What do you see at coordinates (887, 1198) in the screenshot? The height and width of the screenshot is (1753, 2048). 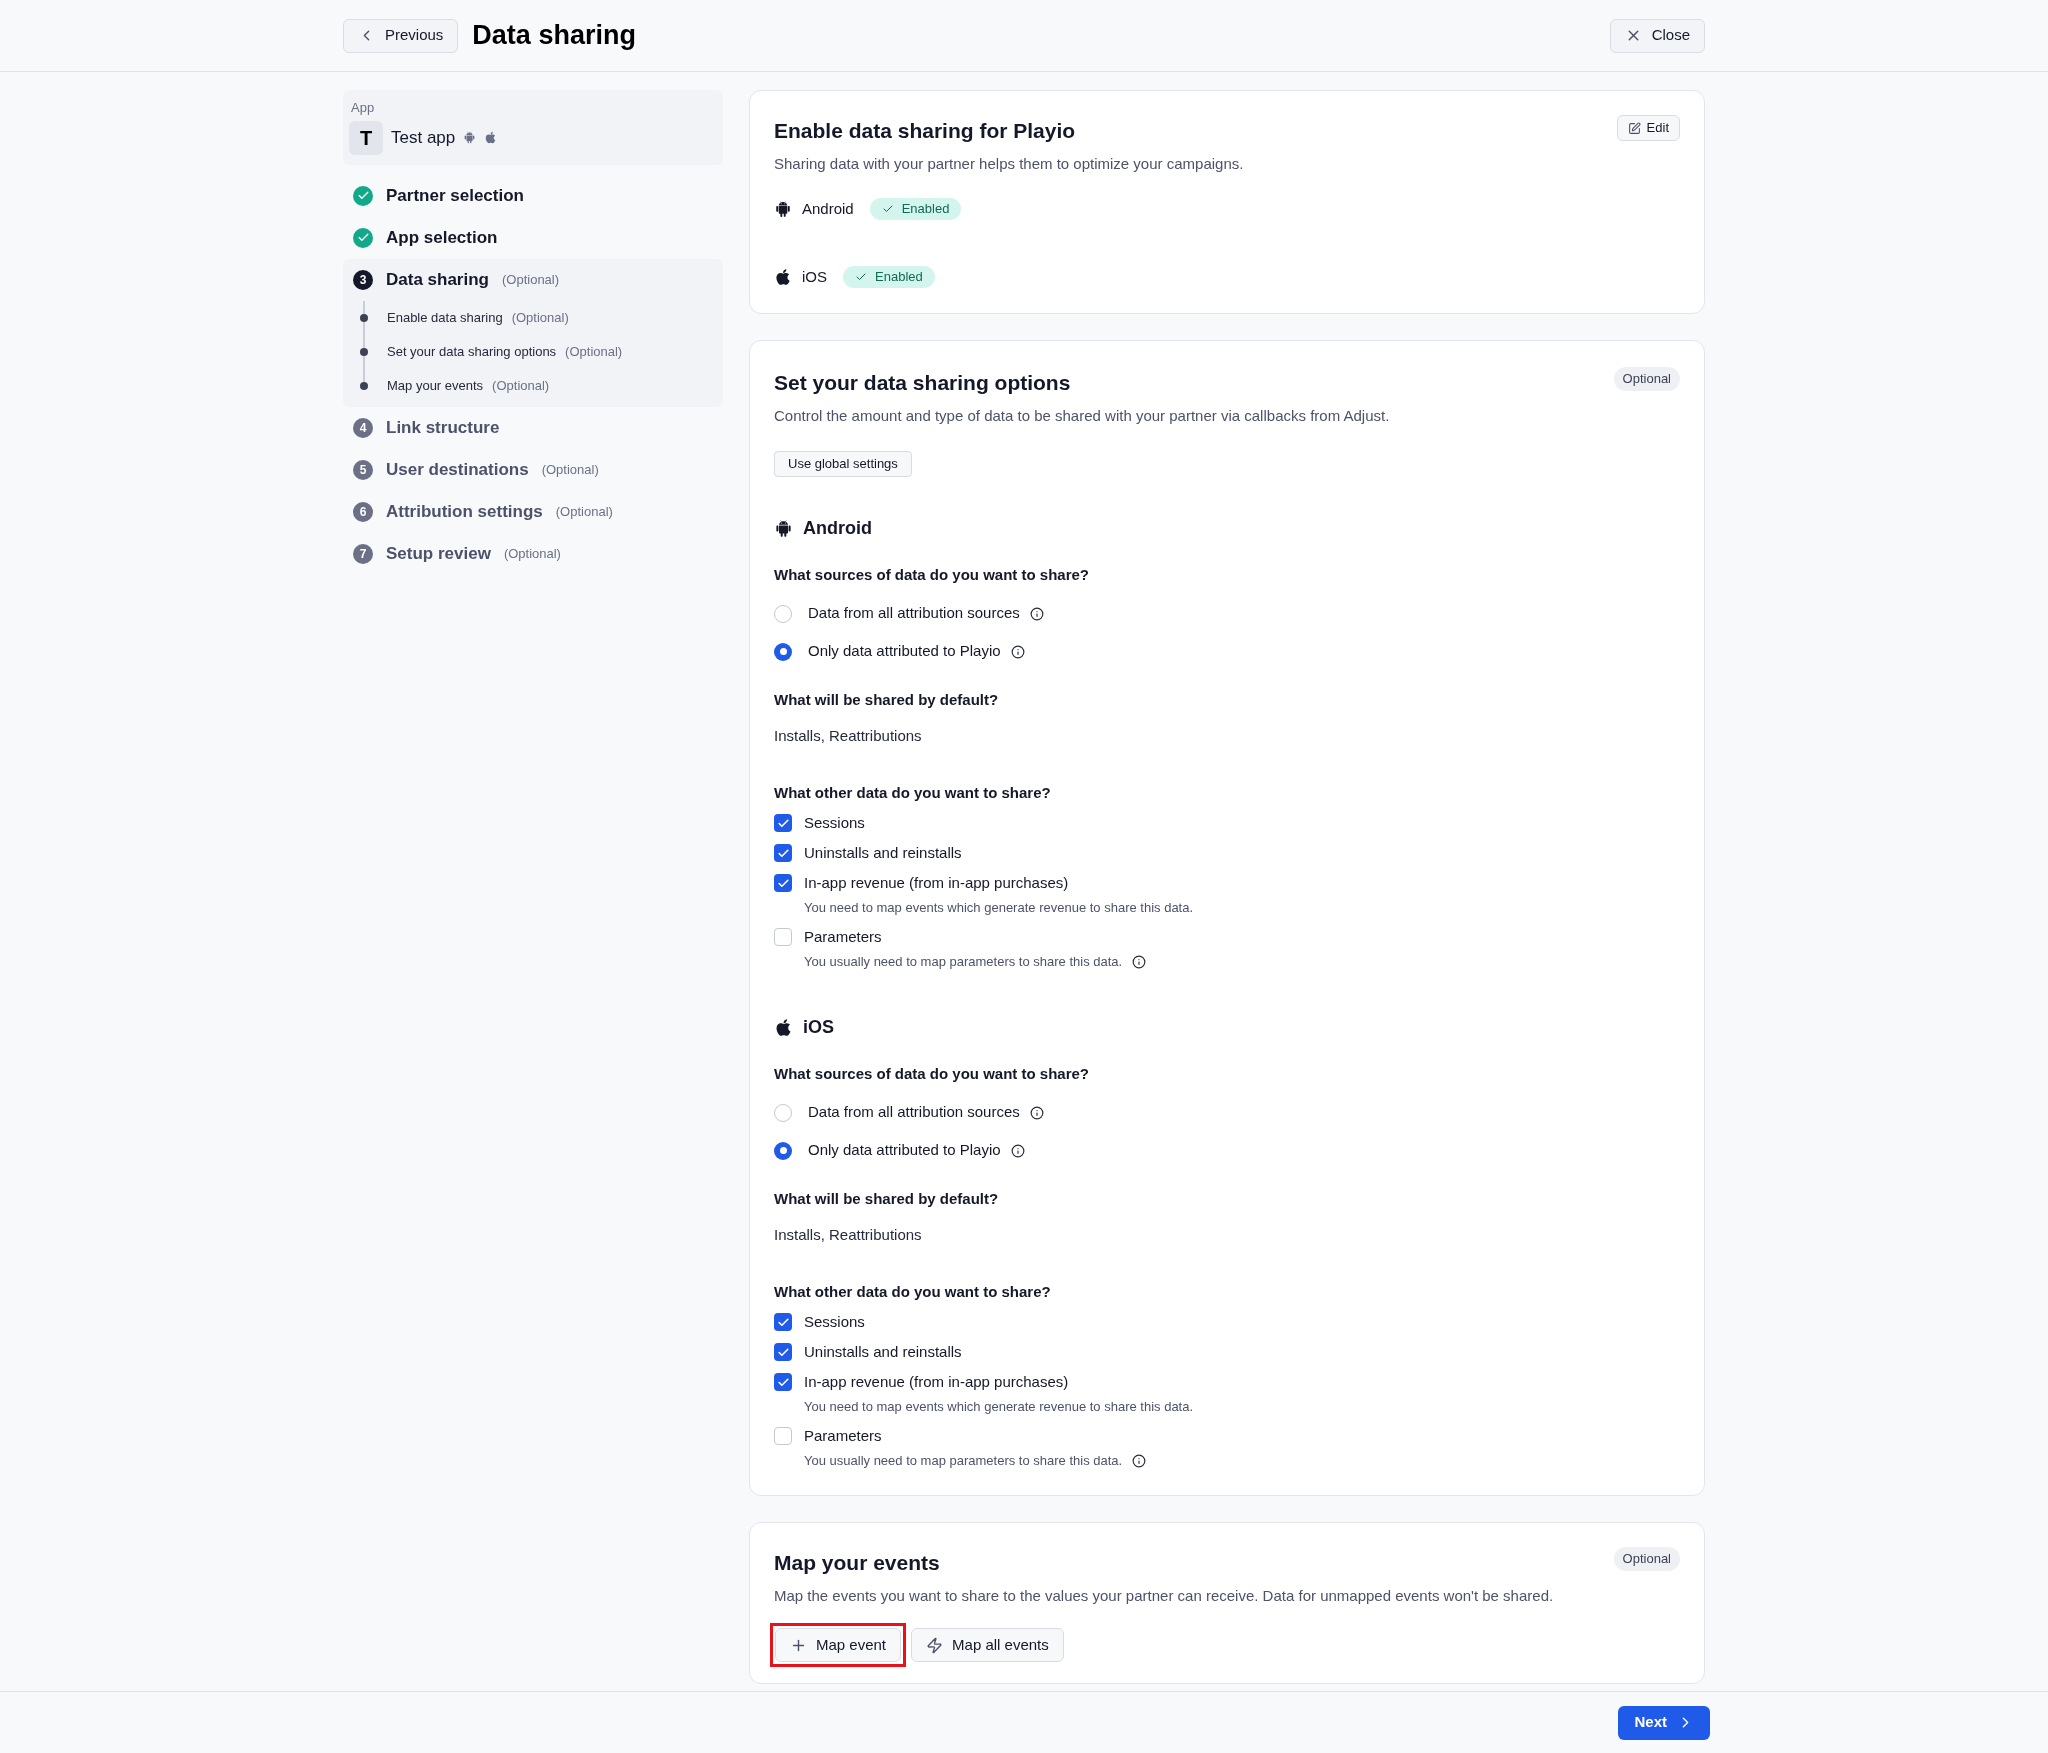 I see `question-heading: What will be shared by default?` at bounding box center [887, 1198].